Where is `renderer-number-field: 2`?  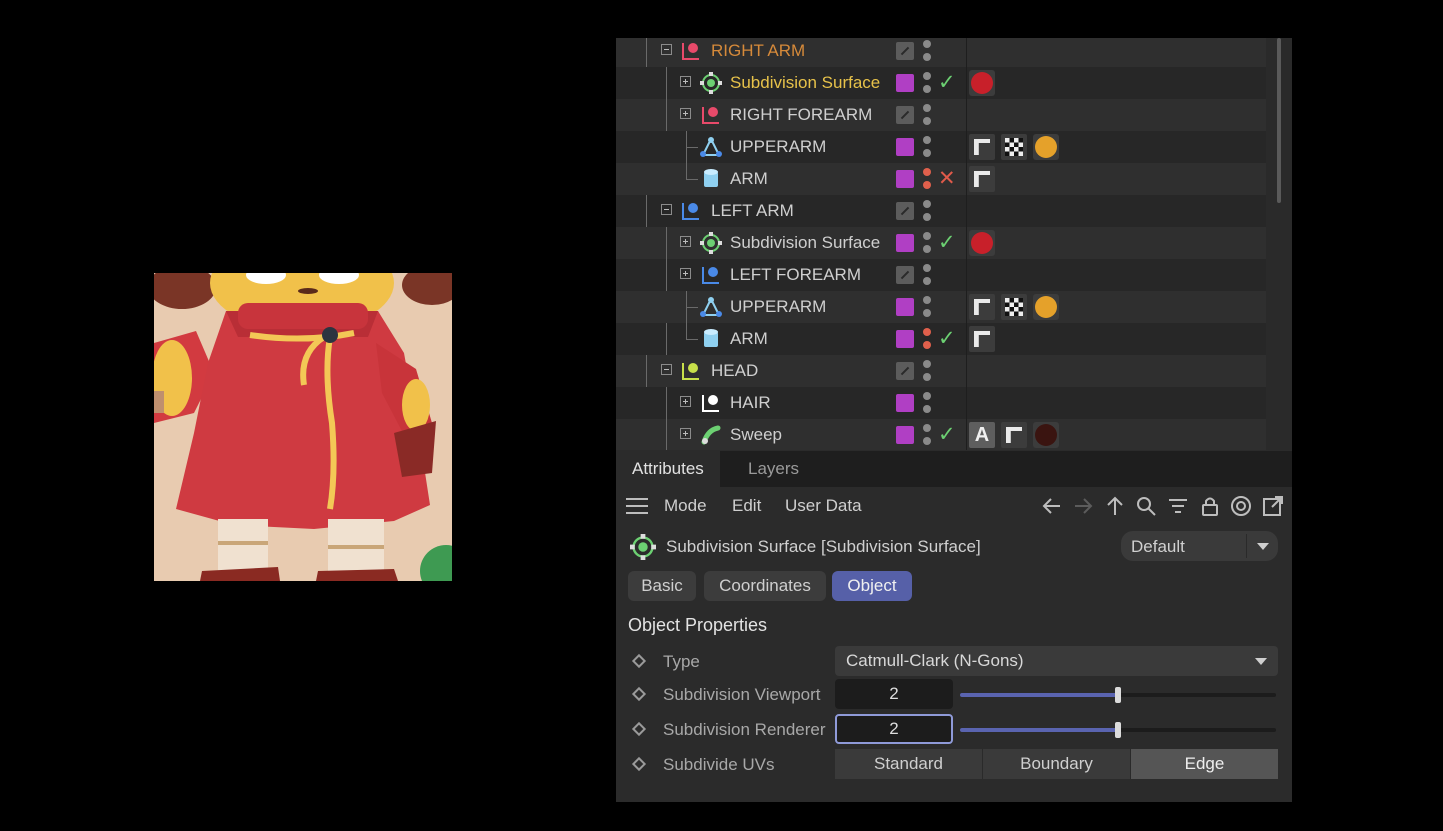
renderer-number-field: 2 is located at coordinates (894, 729).